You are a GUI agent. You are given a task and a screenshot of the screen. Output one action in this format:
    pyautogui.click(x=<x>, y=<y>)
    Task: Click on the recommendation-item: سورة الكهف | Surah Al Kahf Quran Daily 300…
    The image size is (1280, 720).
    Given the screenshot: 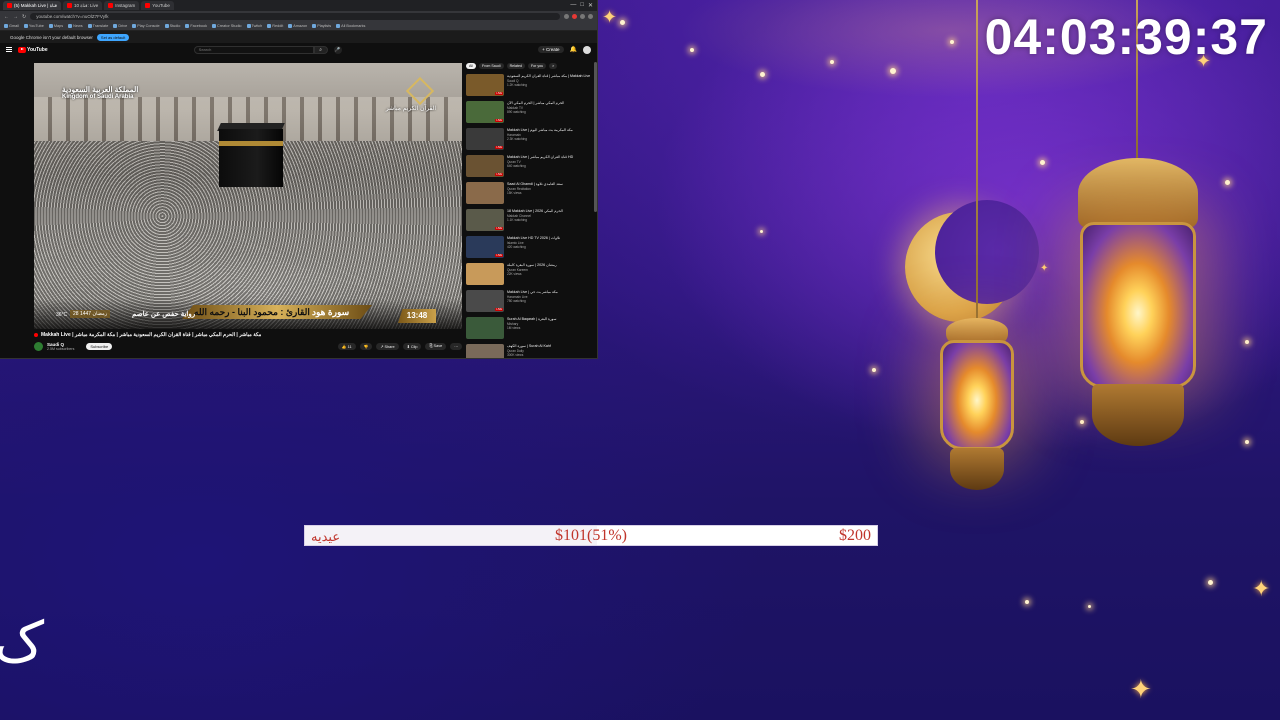 What is the action you would take?
    pyautogui.click(x=531, y=351)
    